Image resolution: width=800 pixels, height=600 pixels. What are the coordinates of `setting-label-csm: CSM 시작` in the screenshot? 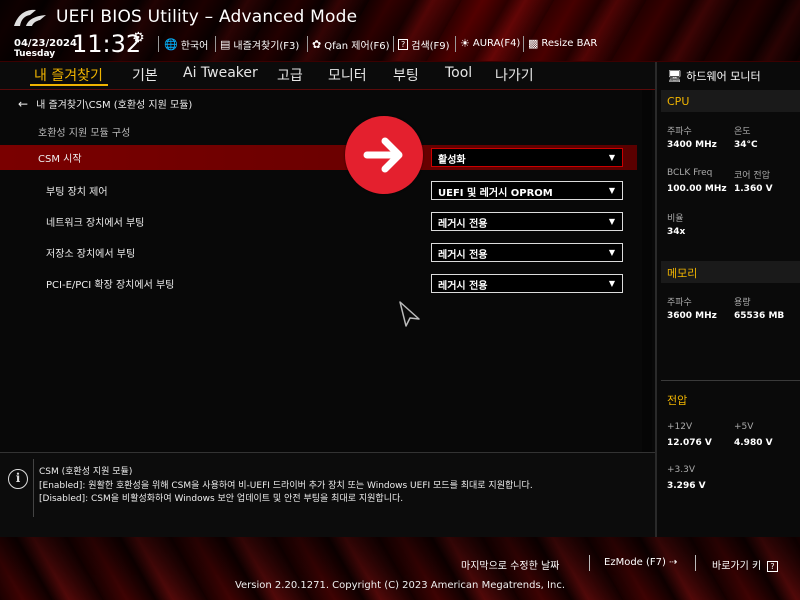 It's located at (60, 157).